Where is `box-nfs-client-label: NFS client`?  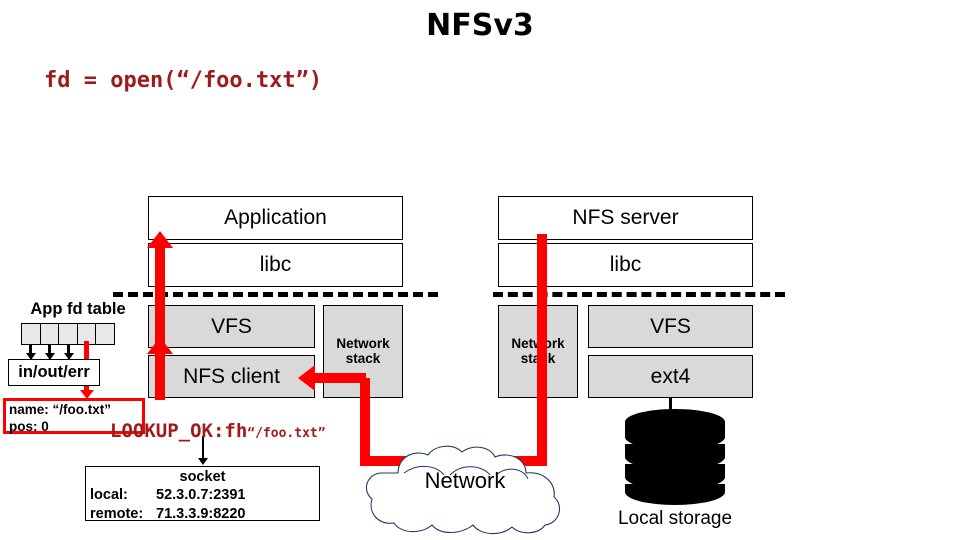
box-nfs-client-label: NFS client is located at coordinates (231, 376).